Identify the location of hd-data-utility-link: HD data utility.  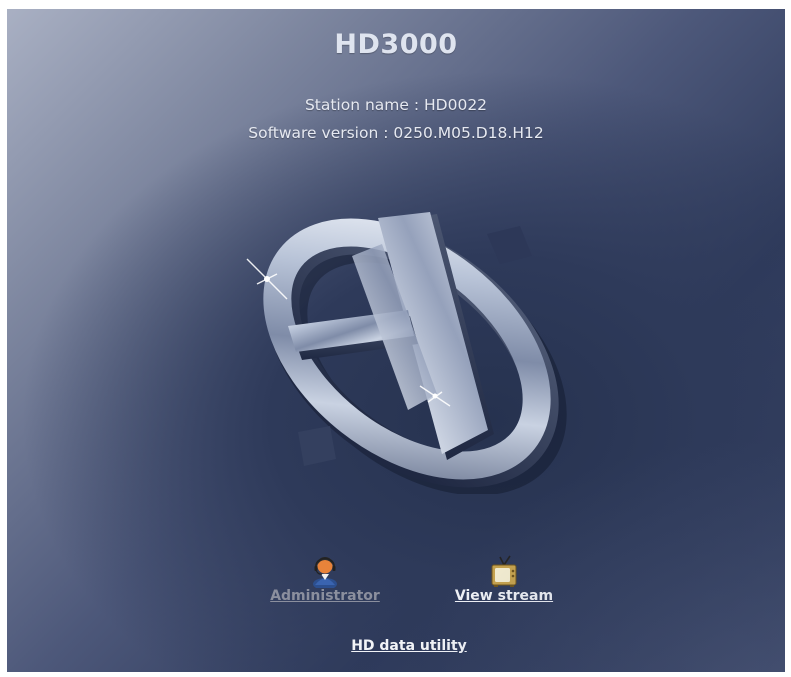
(409, 646).